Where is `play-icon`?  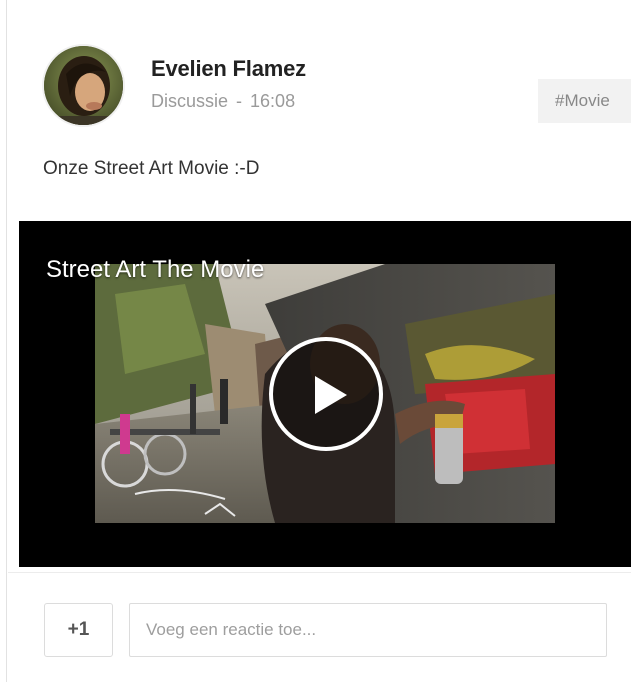
play-icon is located at coordinates (331, 395).